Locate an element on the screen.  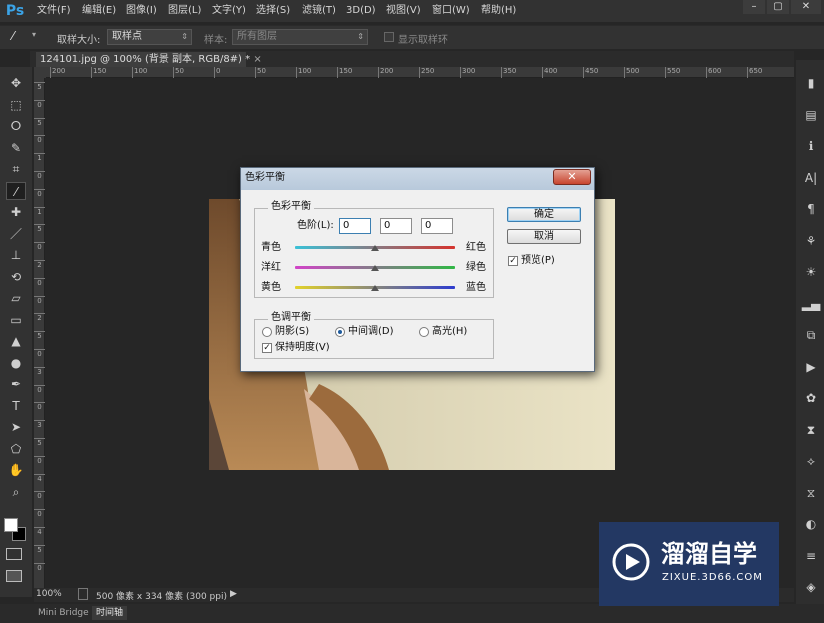
document-icon: ▤ is located at coordinates (811, 115).